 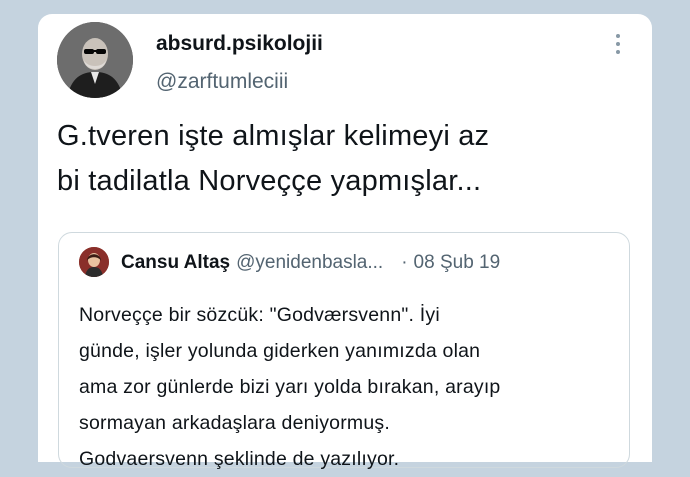 What do you see at coordinates (222, 82) in the screenshot?
I see `user-handle: @zarftumleciii` at bounding box center [222, 82].